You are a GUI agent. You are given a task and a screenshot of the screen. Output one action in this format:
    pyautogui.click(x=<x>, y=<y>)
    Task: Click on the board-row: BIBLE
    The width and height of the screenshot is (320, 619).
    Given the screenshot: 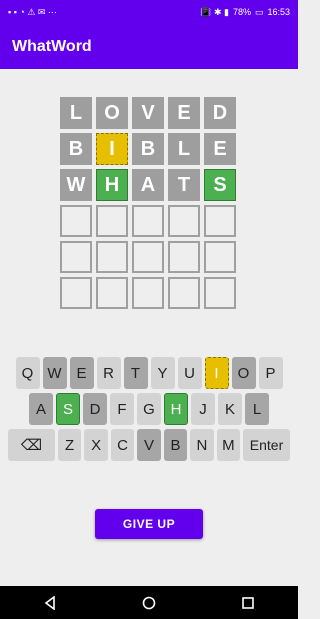 What is the action you would take?
    pyautogui.click(x=150, y=149)
    